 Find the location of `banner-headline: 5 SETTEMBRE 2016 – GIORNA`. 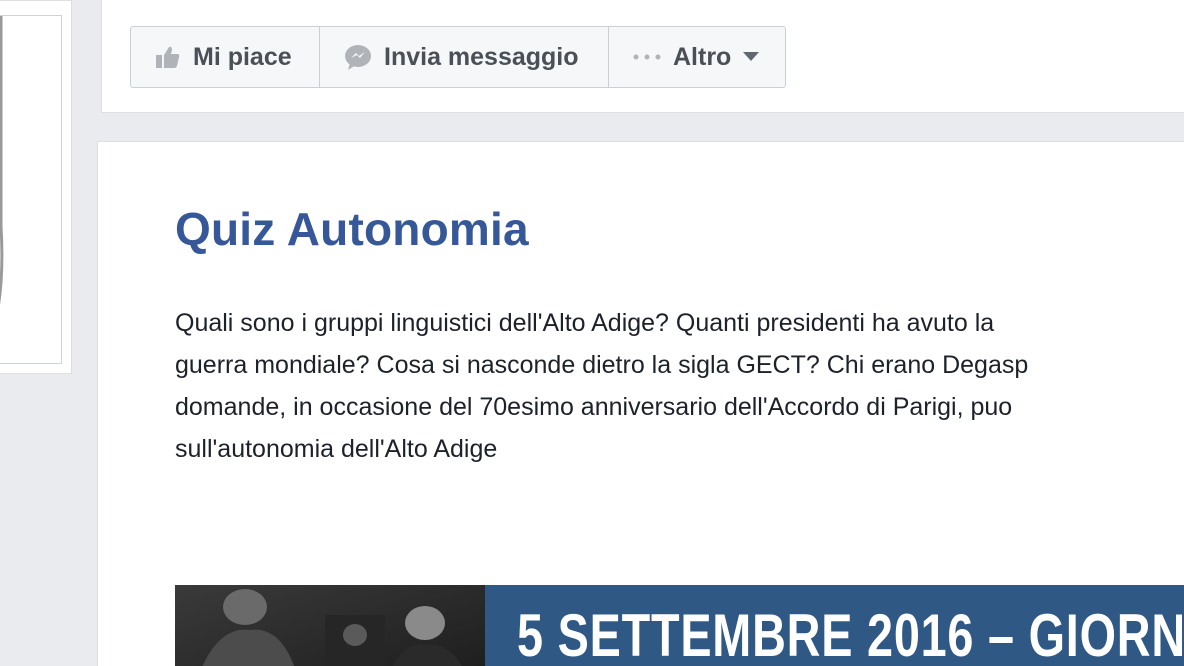

banner-headline: 5 SETTEMBRE 2016 – GIORNA is located at coordinates (850, 634).